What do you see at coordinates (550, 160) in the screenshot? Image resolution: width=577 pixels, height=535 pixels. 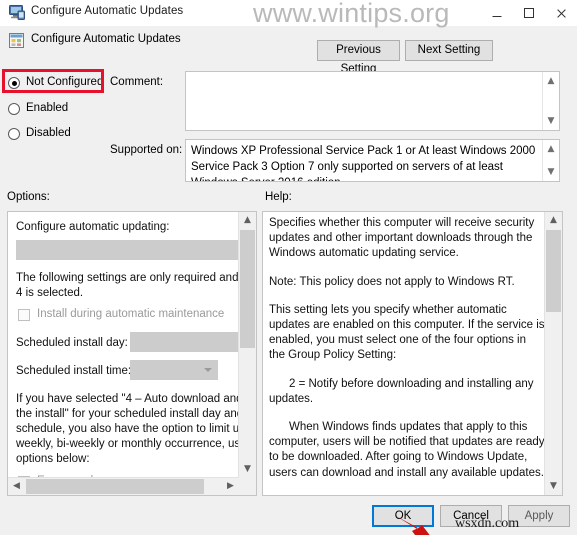 I see `supported-on-scrollbar: ▲ ▼` at bounding box center [550, 160].